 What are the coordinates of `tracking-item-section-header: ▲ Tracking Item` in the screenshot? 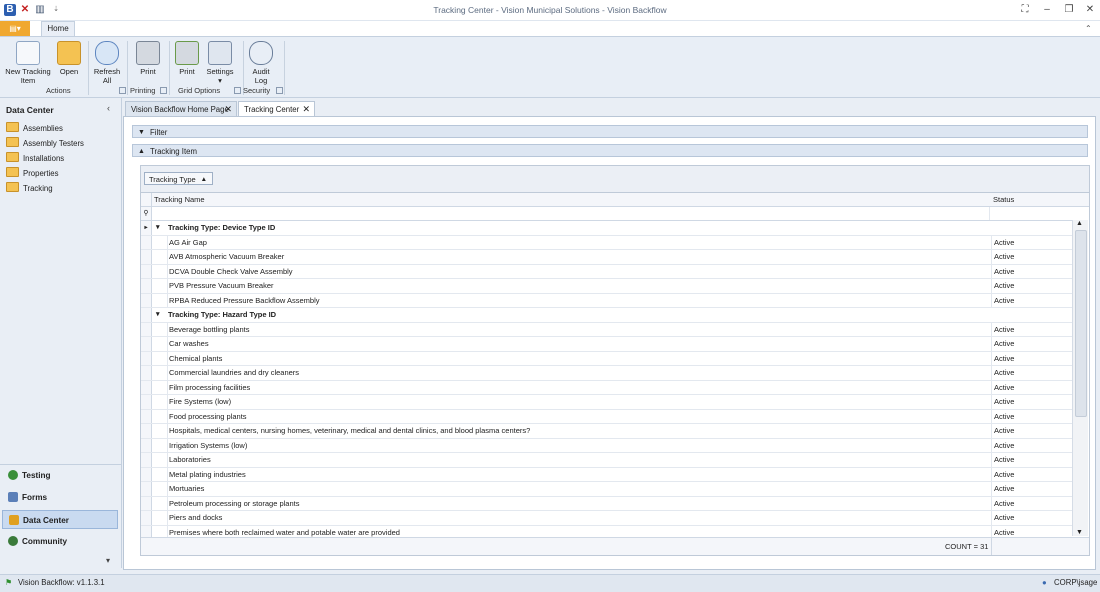 It's located at (610, 150).